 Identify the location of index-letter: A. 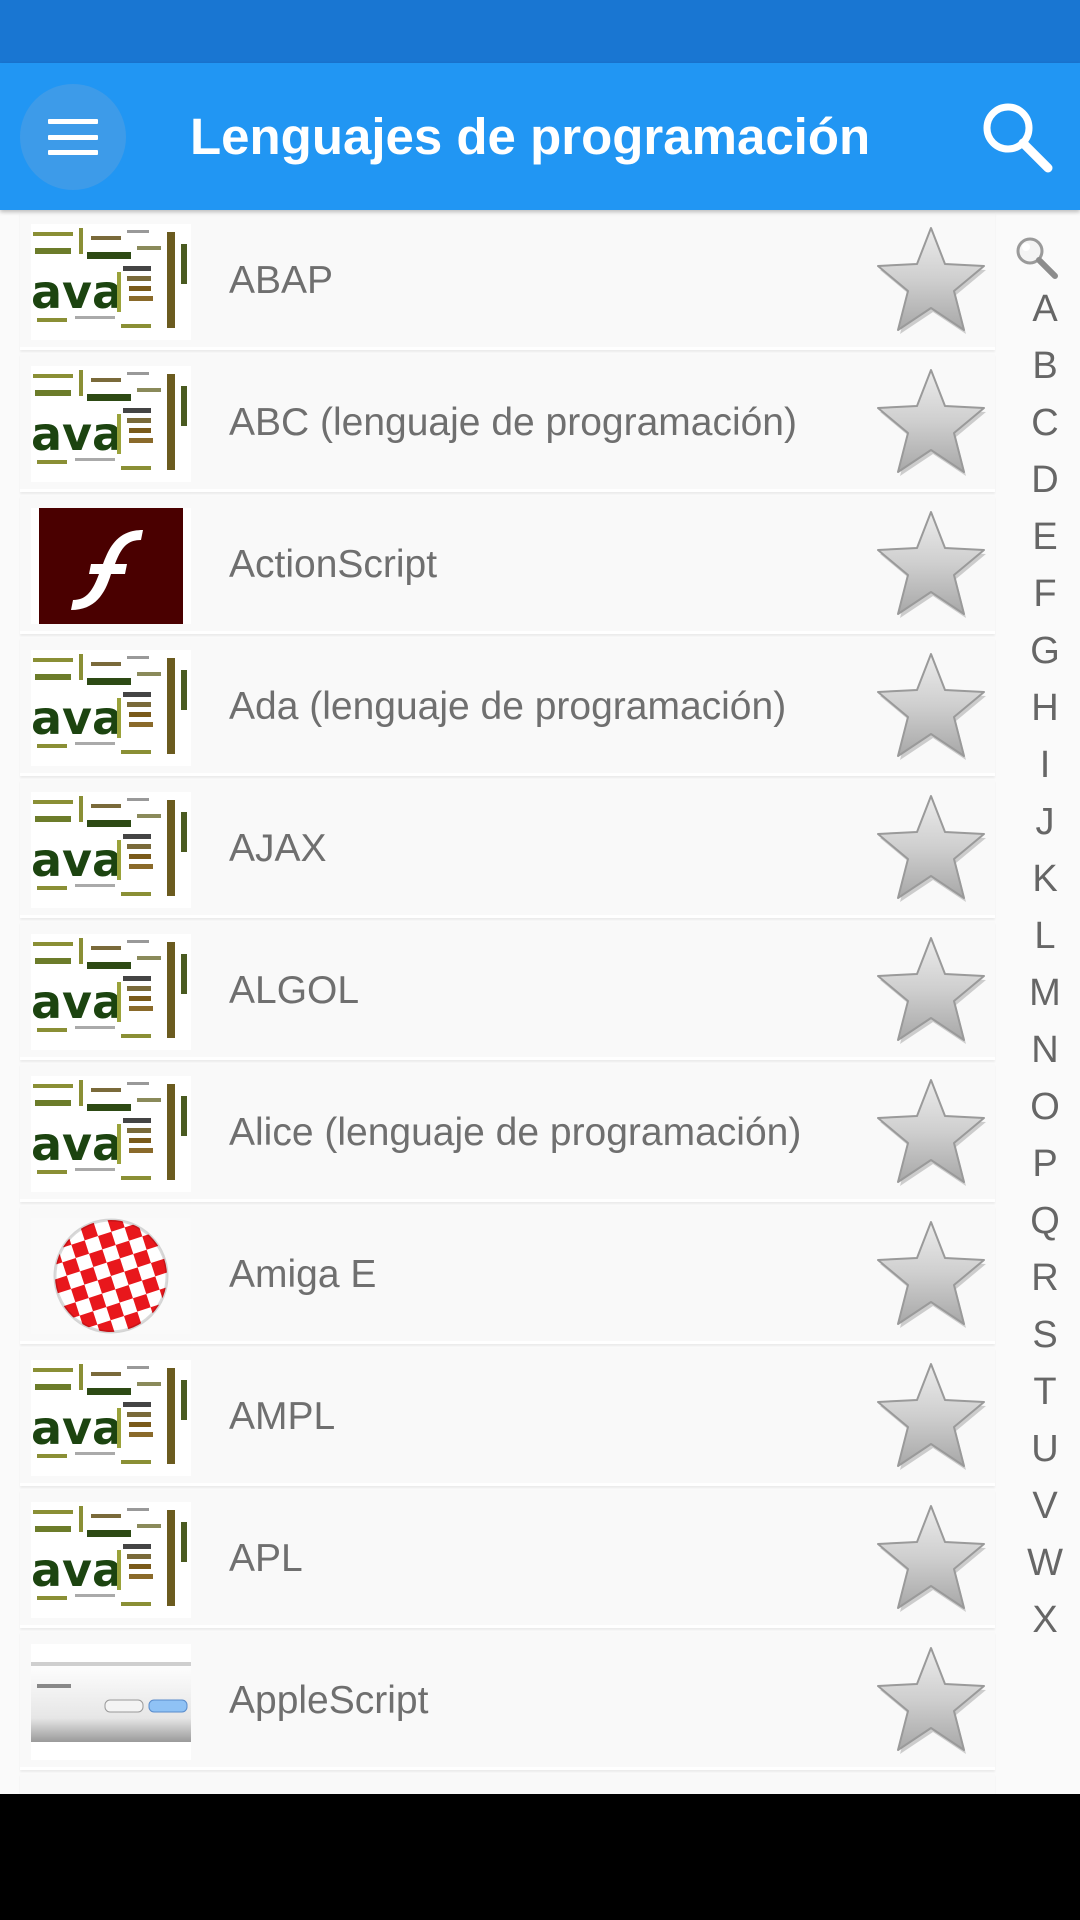
(1045, 309).